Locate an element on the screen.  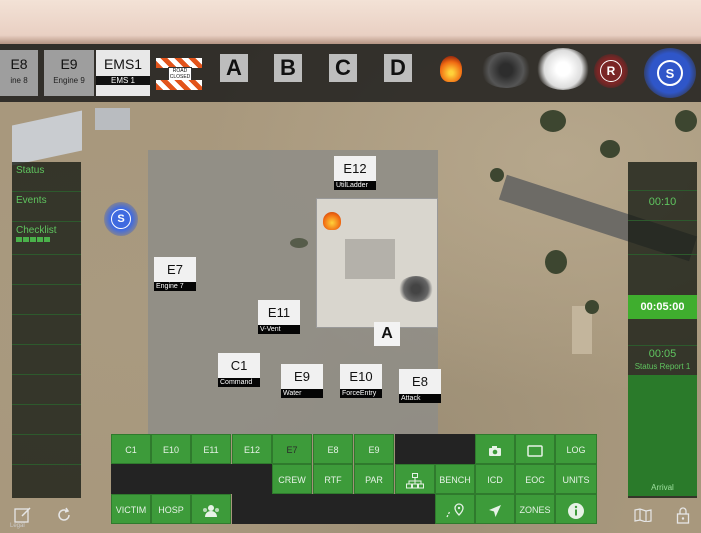
camera-button is located at coordinates (495, 449).